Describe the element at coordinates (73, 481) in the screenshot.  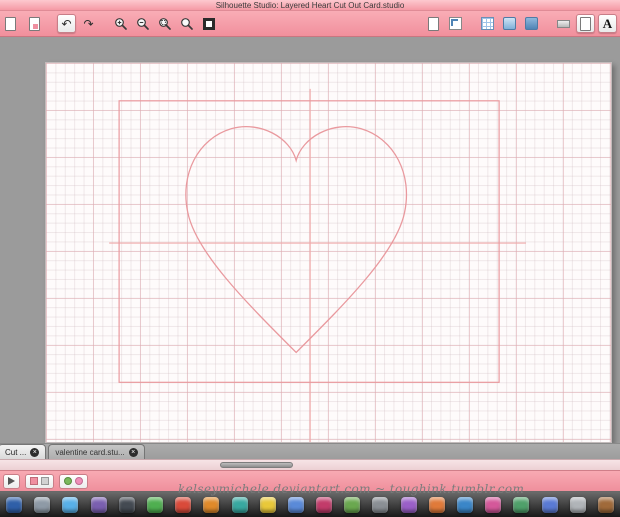
I see `color-tools-button` at that location.